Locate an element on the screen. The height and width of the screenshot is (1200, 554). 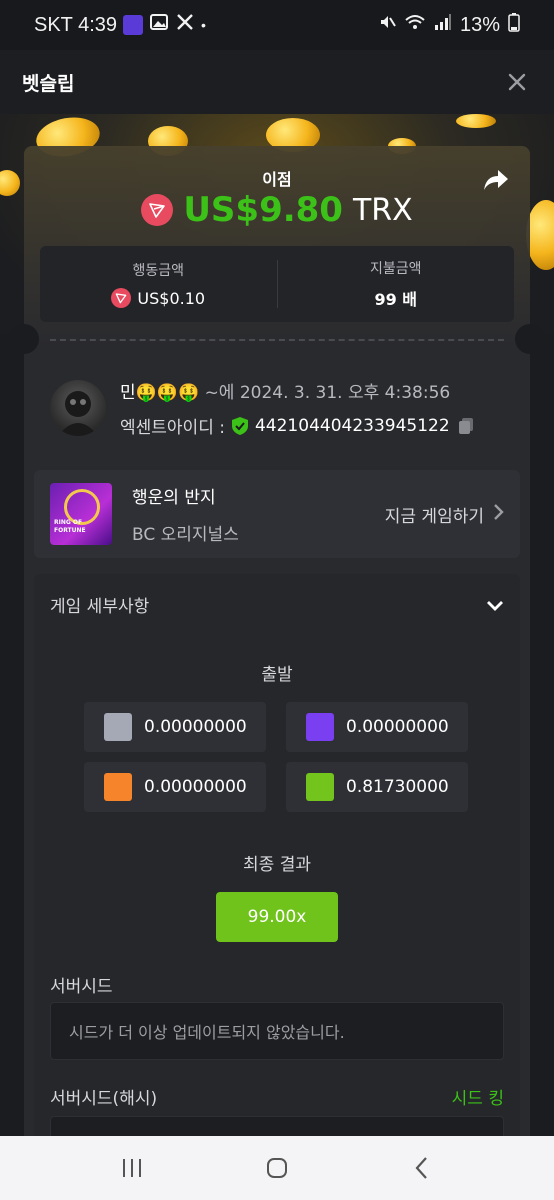
bet-id-label: 엑센트아이디 : is located at coordinates (172, 428).